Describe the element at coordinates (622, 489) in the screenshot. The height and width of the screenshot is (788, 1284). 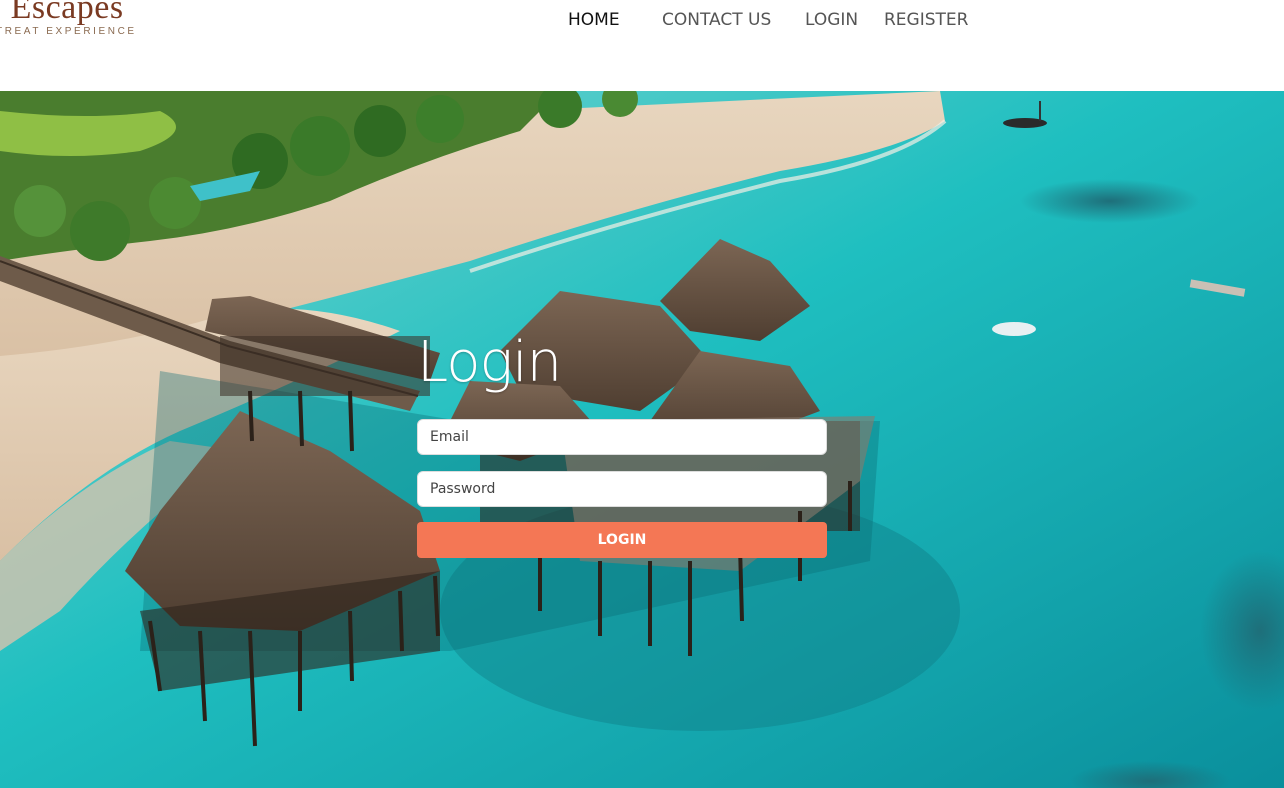
I see `password-field` at that location.